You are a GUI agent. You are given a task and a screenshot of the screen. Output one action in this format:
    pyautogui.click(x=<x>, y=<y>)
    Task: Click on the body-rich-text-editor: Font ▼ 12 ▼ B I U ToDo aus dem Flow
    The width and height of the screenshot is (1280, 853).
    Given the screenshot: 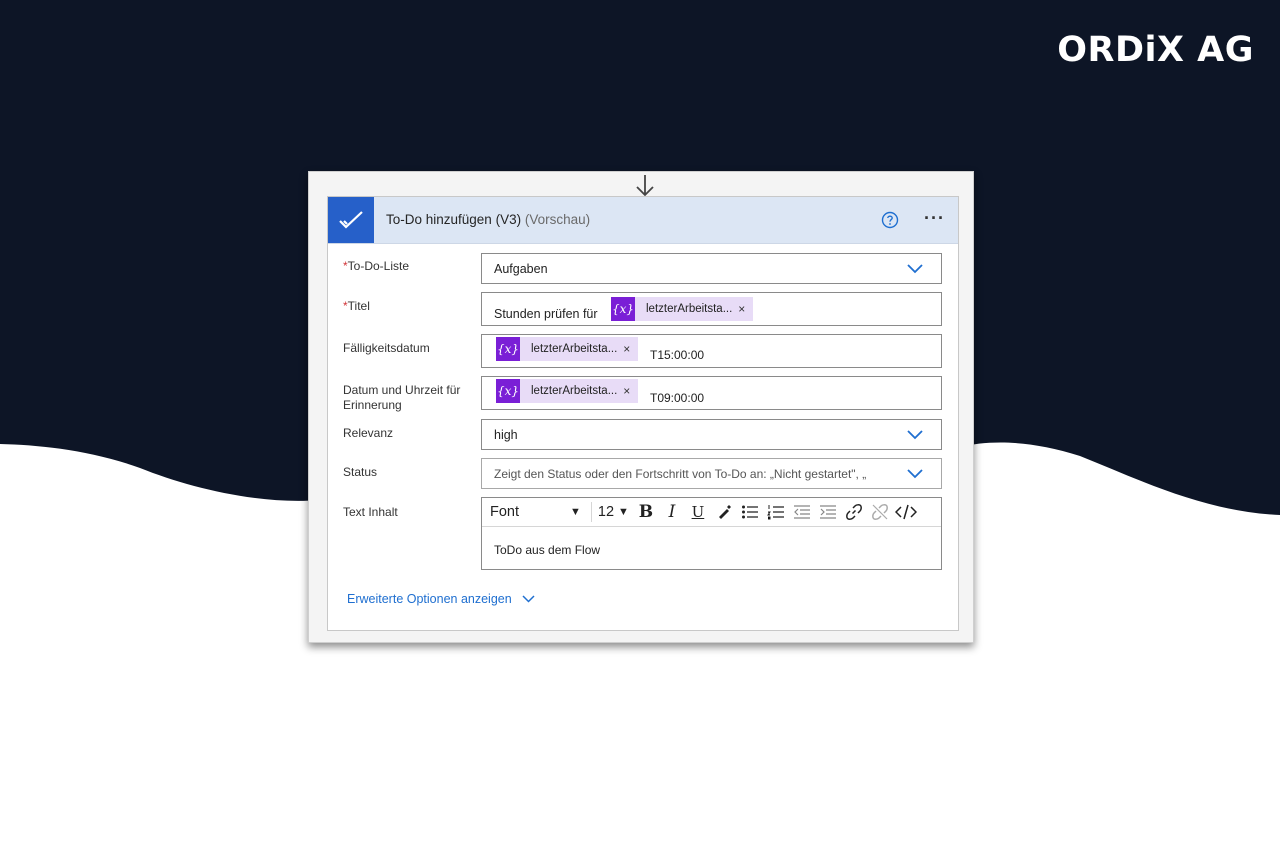 What is the action you would take?
    pyautogui.click(x=711, y=533)
    